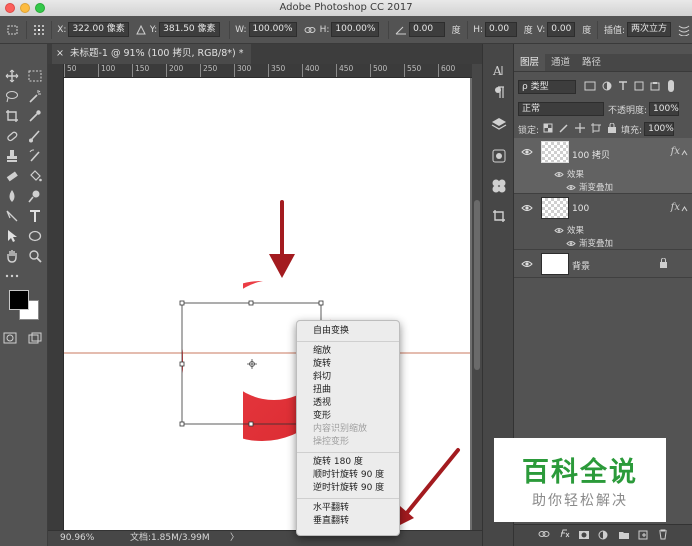  What do you see at coordinates (348, 403) in the screenshot?
I see `menu-item-perspective: 透视` at bounding box center [348, 403].